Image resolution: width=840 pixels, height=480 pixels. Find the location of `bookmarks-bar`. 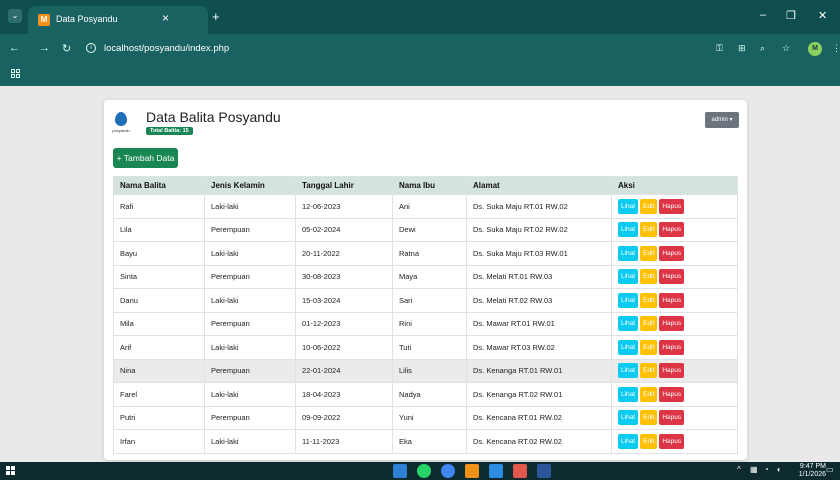

bookmarks-bar is located at coordinates (420, 75).